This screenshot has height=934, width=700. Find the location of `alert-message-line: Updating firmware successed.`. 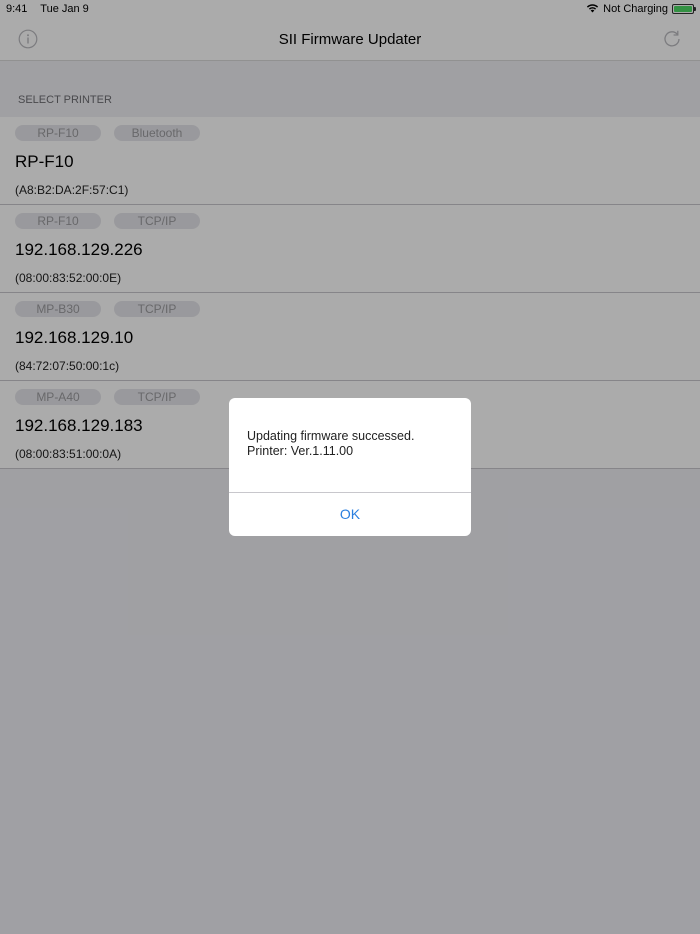

alert-message-line: Updating firmware successed. is located at coordinates (331, 436).